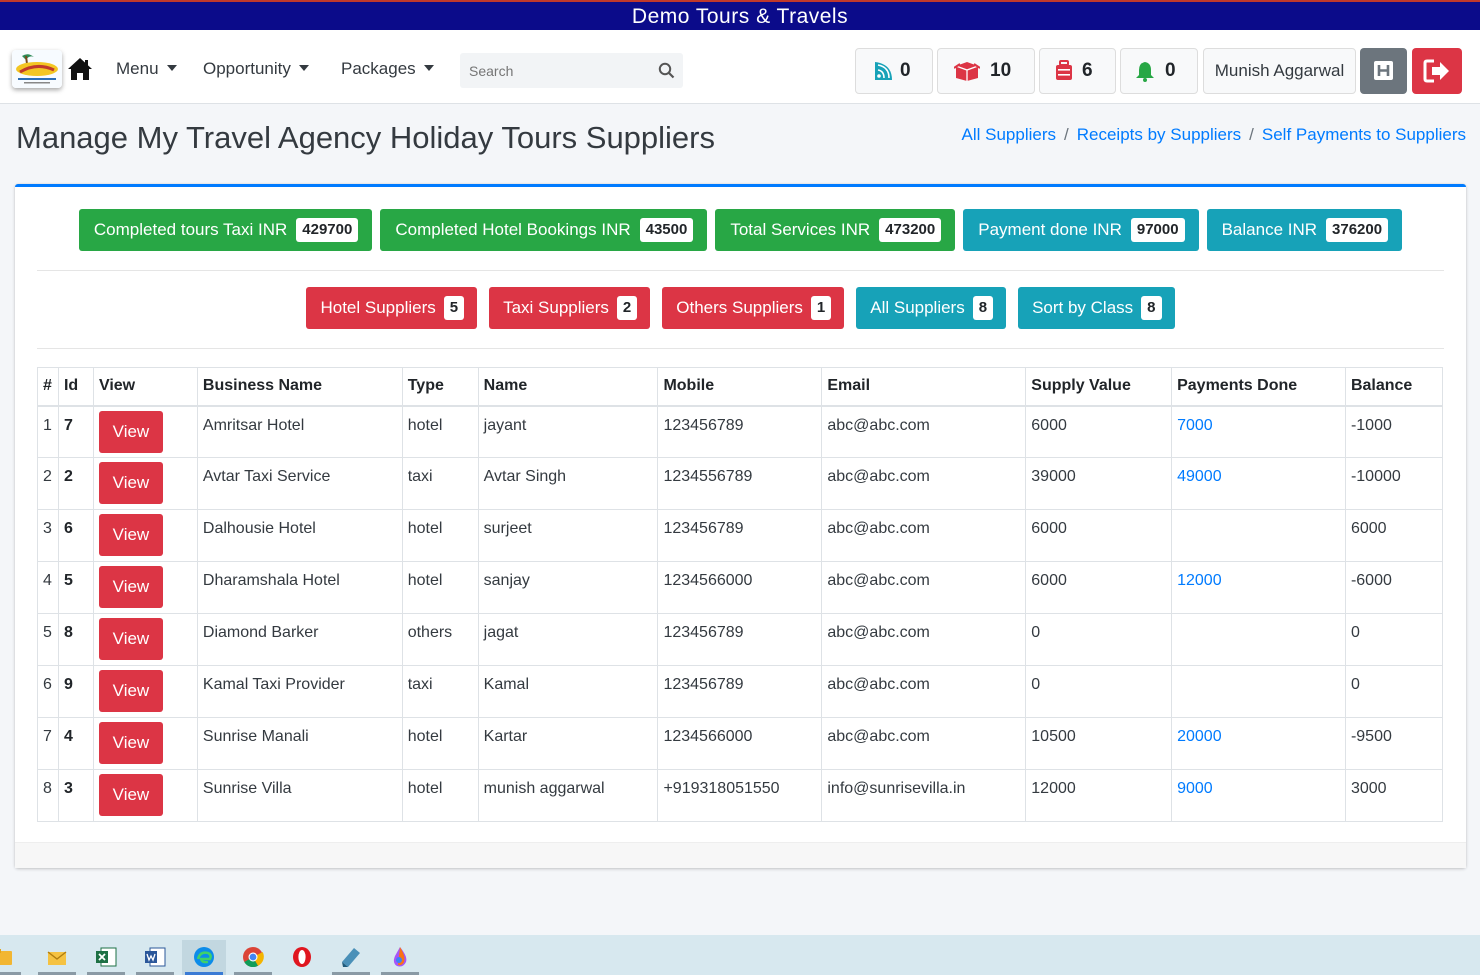 Image resolution: width=1480 pixels, height=975 pixels. I want to click on filter-sort-by-class: Sort by Class 8, so click(1096, 308).